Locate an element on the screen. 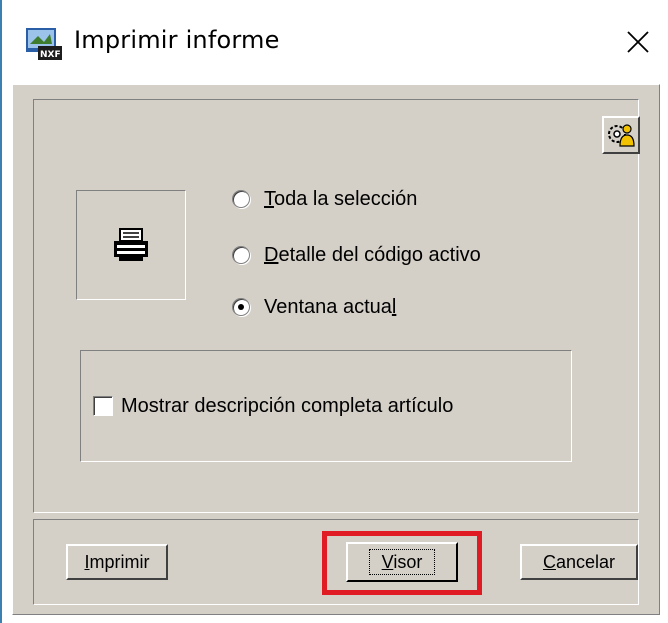  close-button is located at coordinates (638, 42).